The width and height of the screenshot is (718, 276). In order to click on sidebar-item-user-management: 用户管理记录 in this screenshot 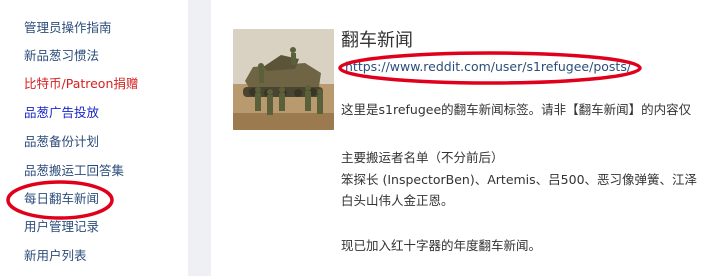, I will do `click(61, 227)`.